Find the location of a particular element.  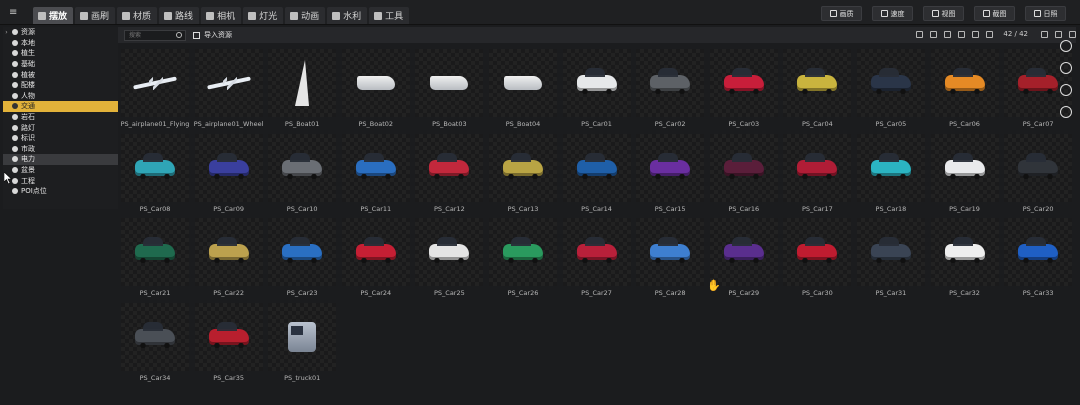

tree-item: 盆景 is located at coordinates (60, 170).